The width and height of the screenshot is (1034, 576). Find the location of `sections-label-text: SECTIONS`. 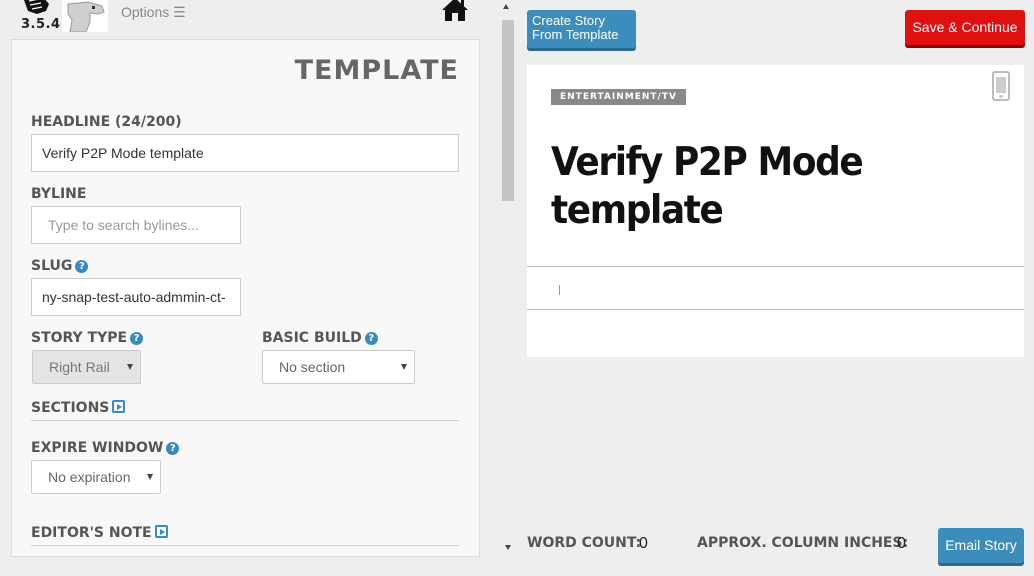

sections-label-text: SECTIONS is located at coordinates (70, 408).